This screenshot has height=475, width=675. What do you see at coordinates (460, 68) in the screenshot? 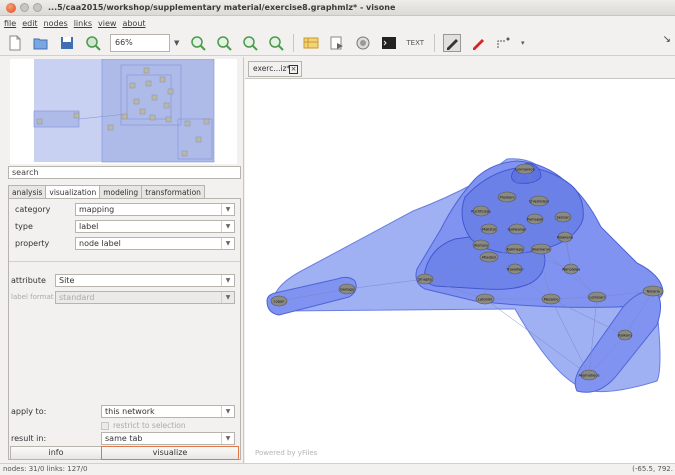
I see `document-tab-strip` at bounding box center [460, 68].